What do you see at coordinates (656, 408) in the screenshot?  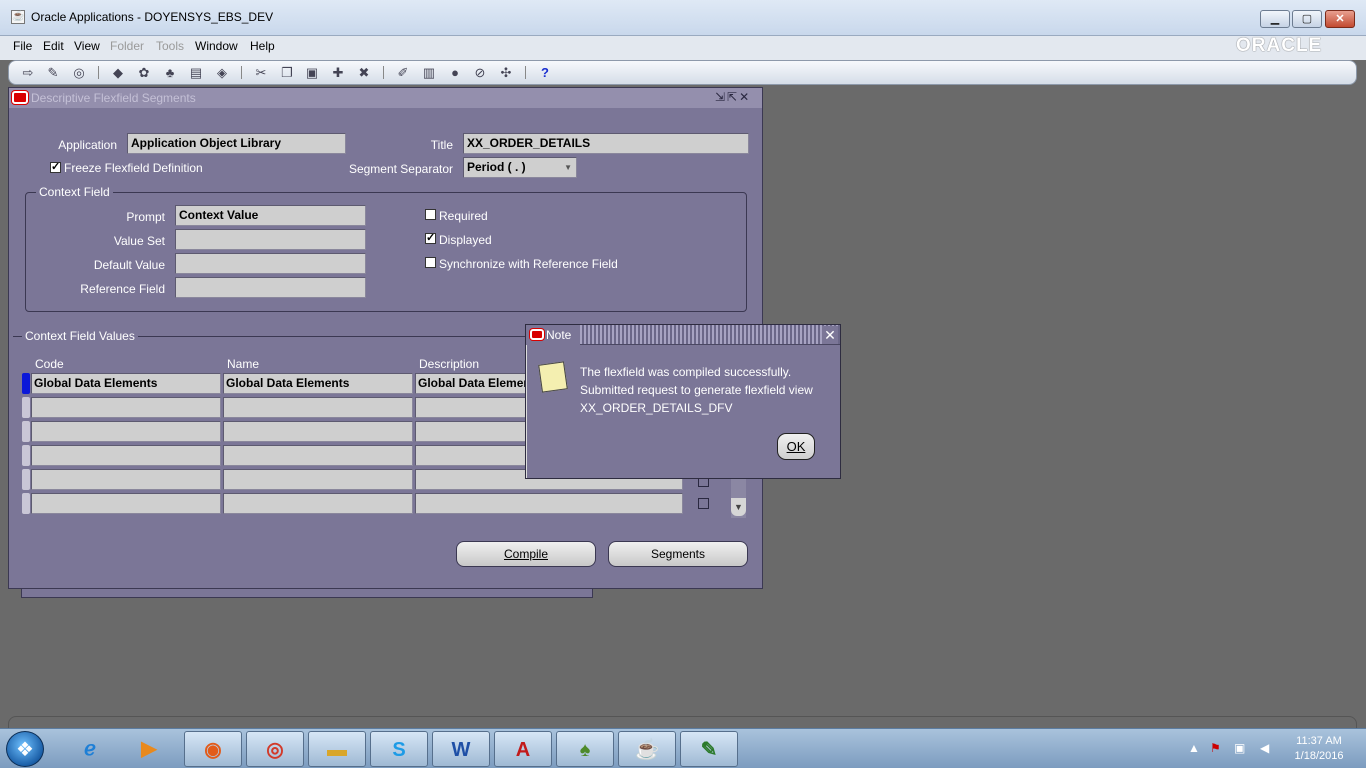 I see `note-message-line3: XX_ORDER_DETAILS_DFV` at bounding box center [656, 408].